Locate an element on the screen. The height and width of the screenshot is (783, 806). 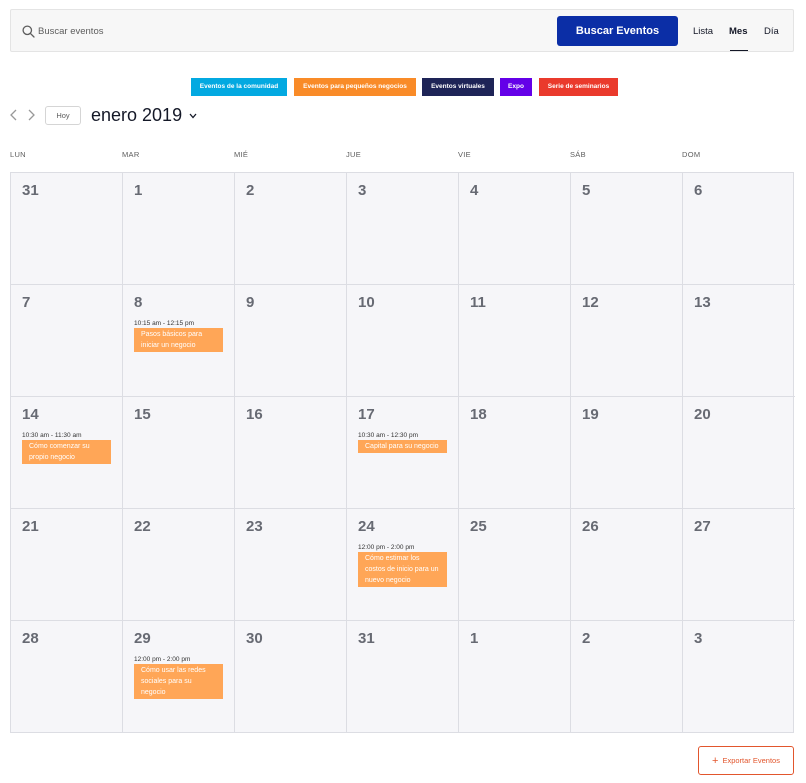
view-month-tab: Mes is located at coordinates (738, 31).